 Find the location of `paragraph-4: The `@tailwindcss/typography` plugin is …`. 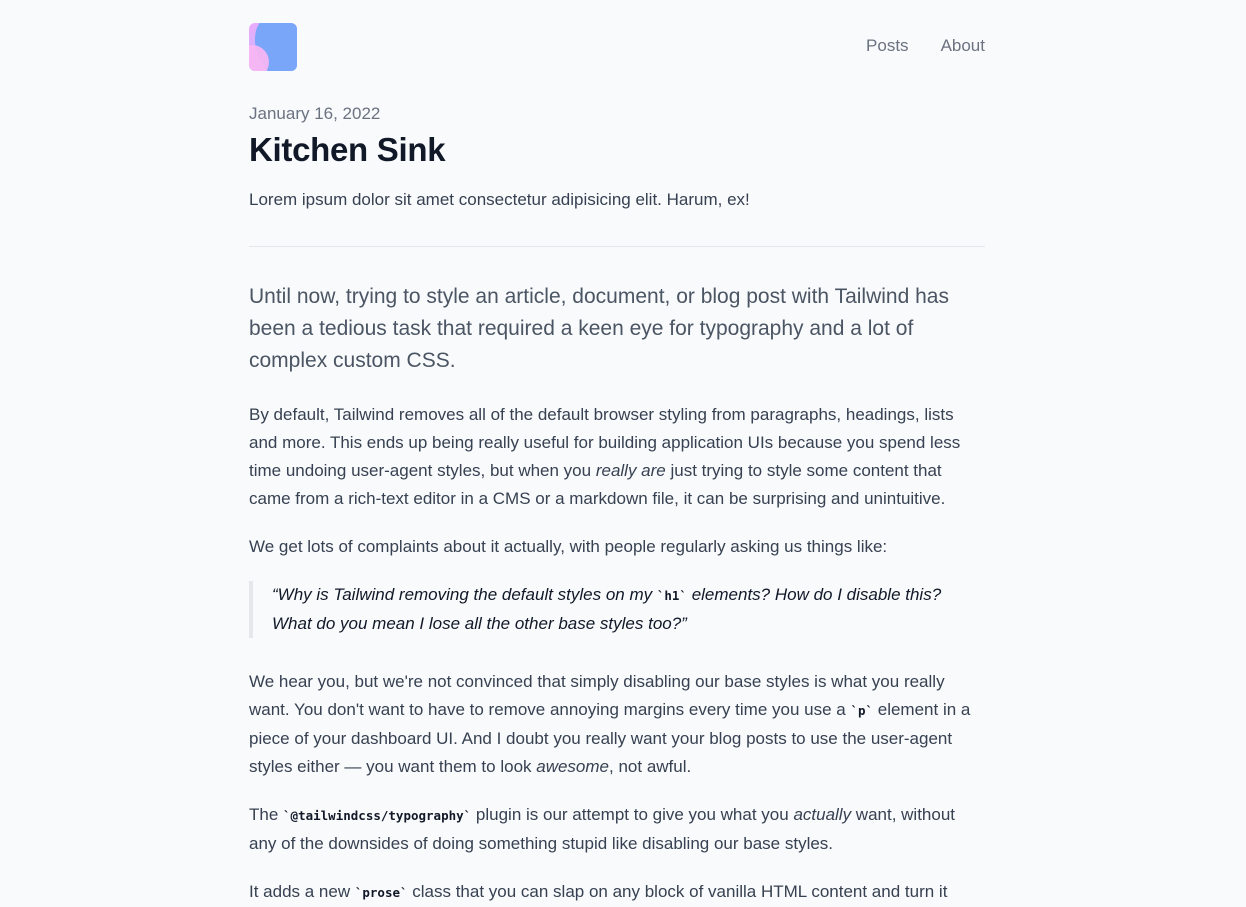

paragraph-4: The `@tailwindcss/typography` plugin is … is located at coordinates (617, 829).